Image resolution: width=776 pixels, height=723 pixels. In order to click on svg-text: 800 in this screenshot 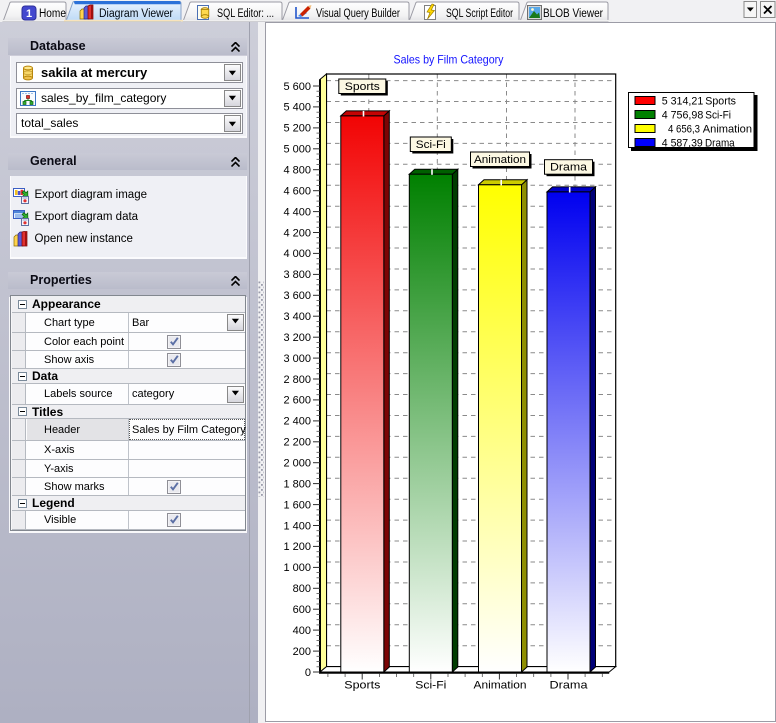, I will do `click(302, 589)`.